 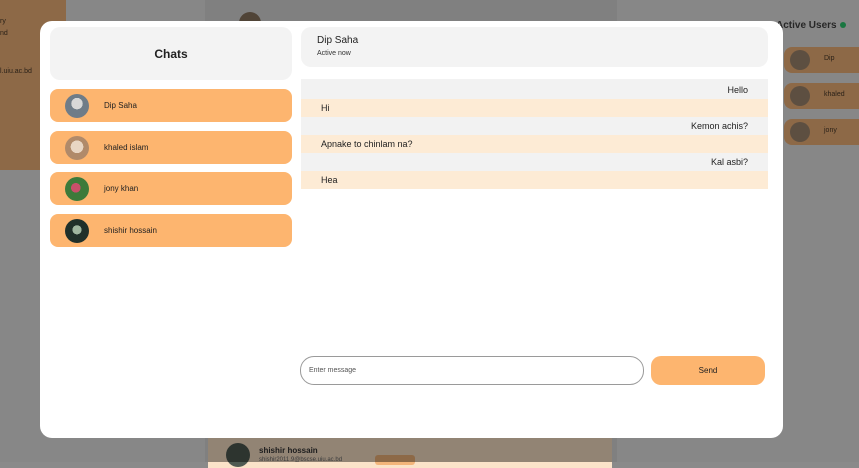 I want to click on message-sent: Kal asbi?, so click(x=534, y=162).